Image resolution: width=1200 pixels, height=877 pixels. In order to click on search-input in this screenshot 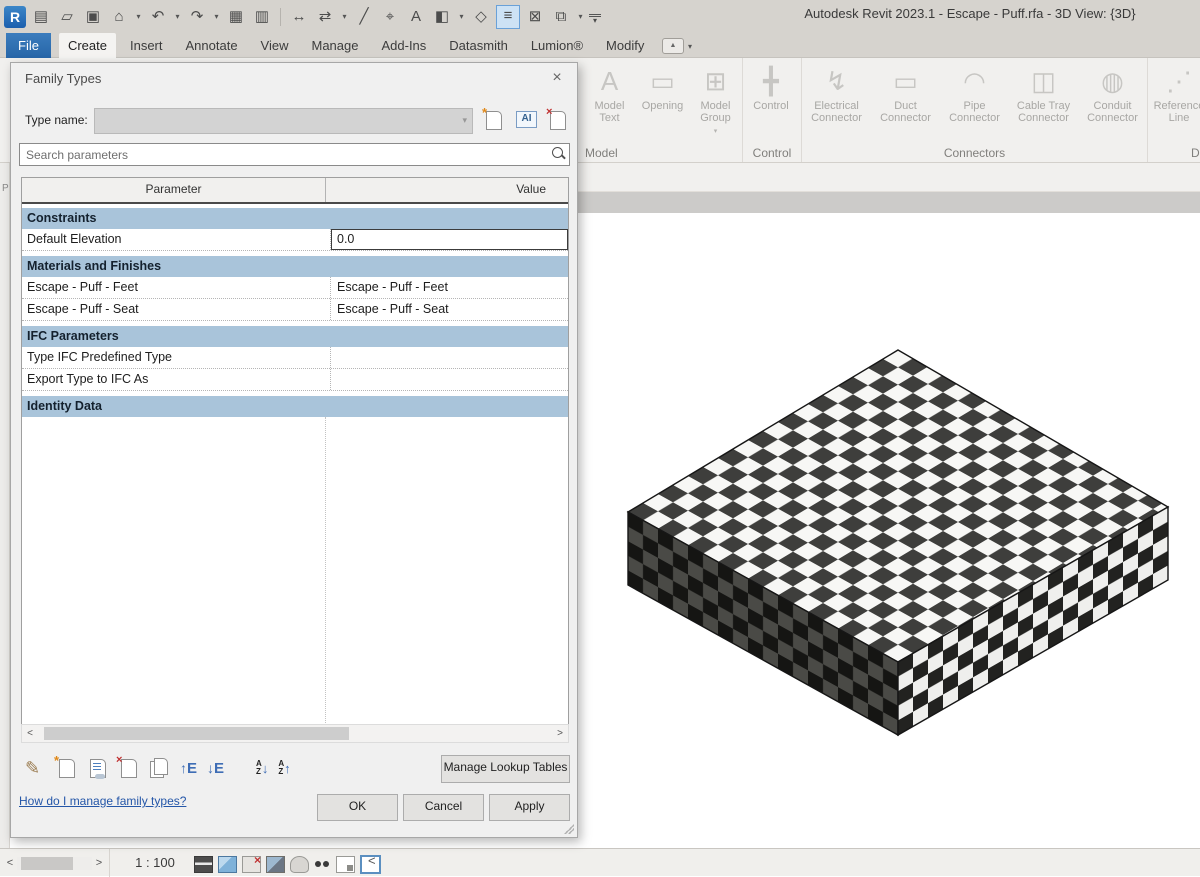, I will do `click(281, 154)`.